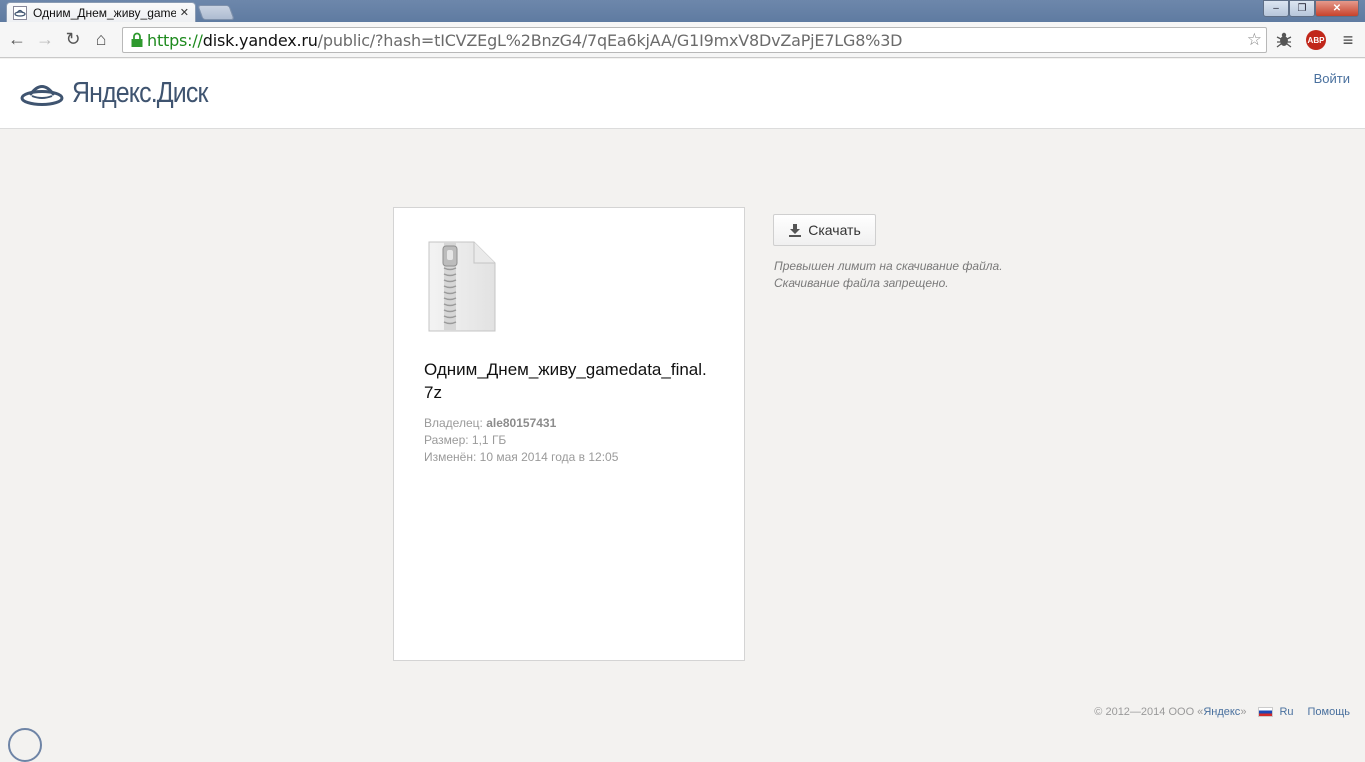 Image resolution: width=1365 pixels, height=762 pixels. What do you see at coordinates (184, 12) in the screenshot?
I see `tab-close-icon: ✕` at bounding box center [184, 12].